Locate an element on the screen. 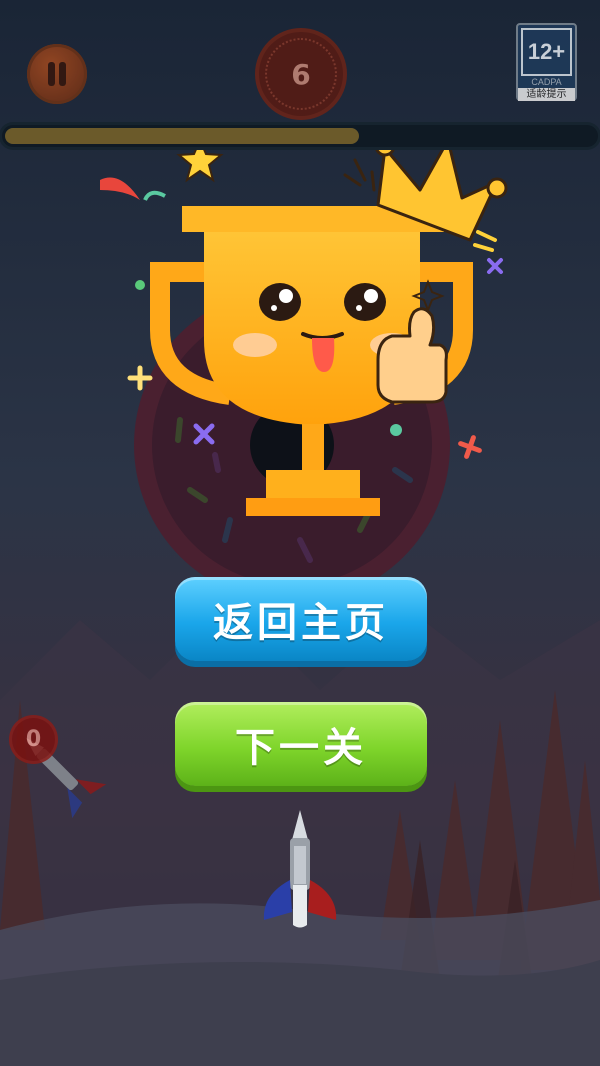  age-rating-org: CADPA is located at coordinates (546, 82).